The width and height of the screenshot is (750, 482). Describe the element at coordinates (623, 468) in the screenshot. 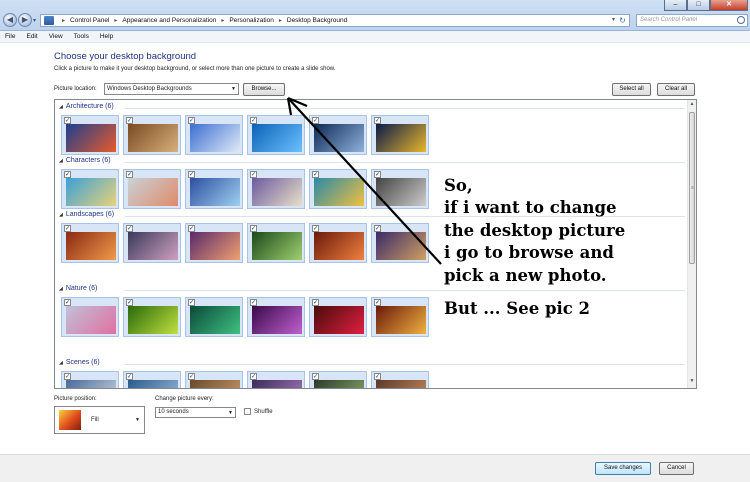

I see `save-changes-button: Save changes` at that location.